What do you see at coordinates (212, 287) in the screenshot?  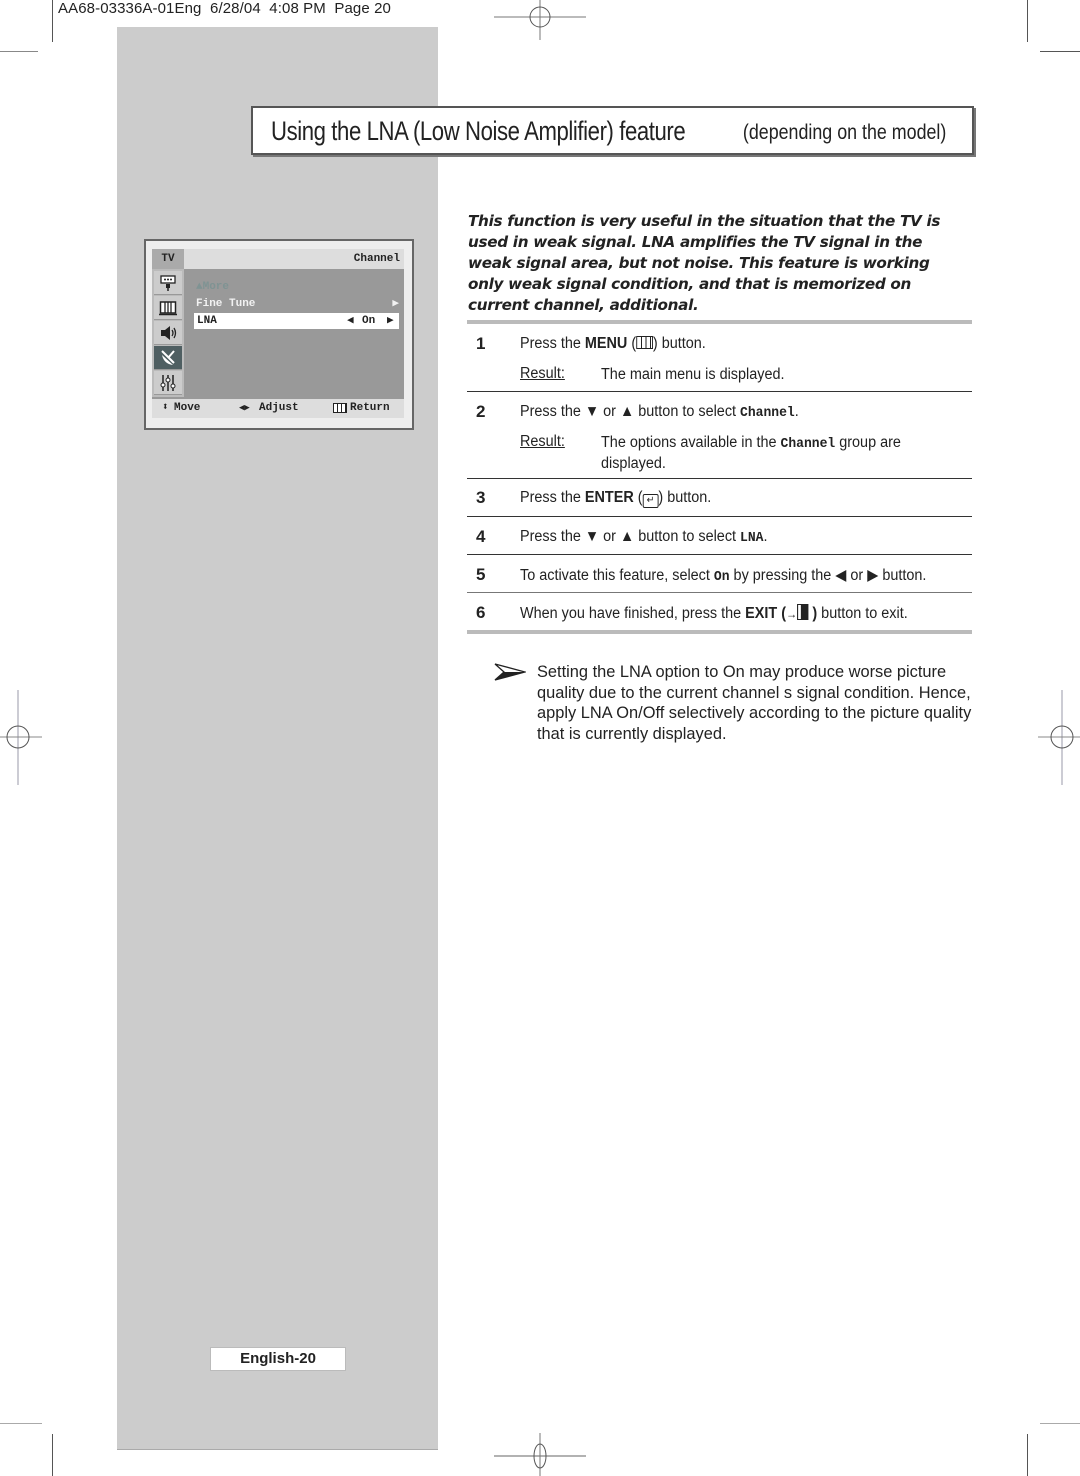 I see `osd-item-more: ▲More` at bounding box center [212, 287].